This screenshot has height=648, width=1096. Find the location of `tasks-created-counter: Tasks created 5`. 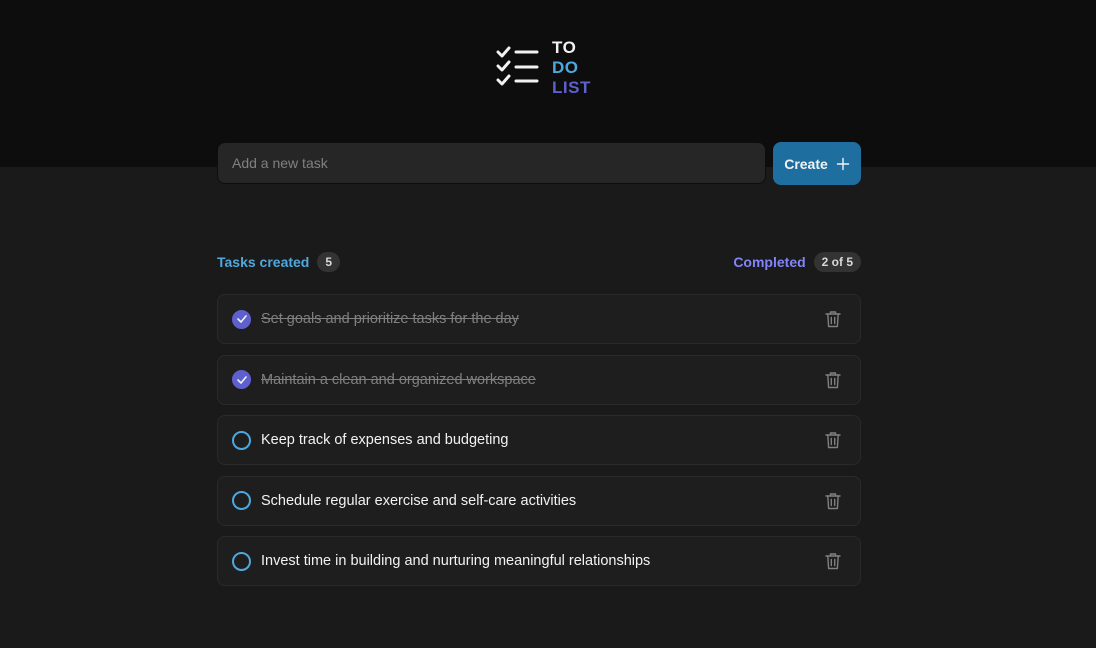

tasks-created-counter: Tasks created 5 is located at coordinates (279, 262).